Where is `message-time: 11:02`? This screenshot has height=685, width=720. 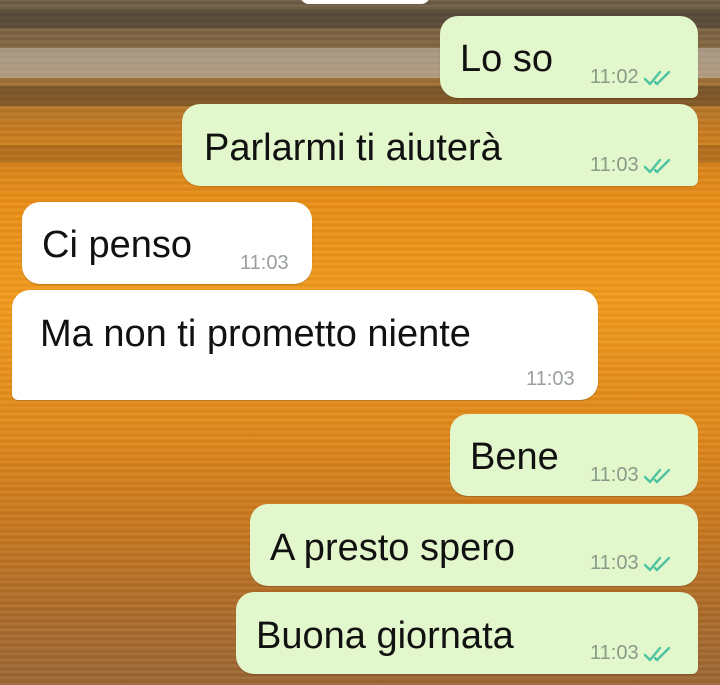
message-time: 11:02 is located at coordinates (614, 77).